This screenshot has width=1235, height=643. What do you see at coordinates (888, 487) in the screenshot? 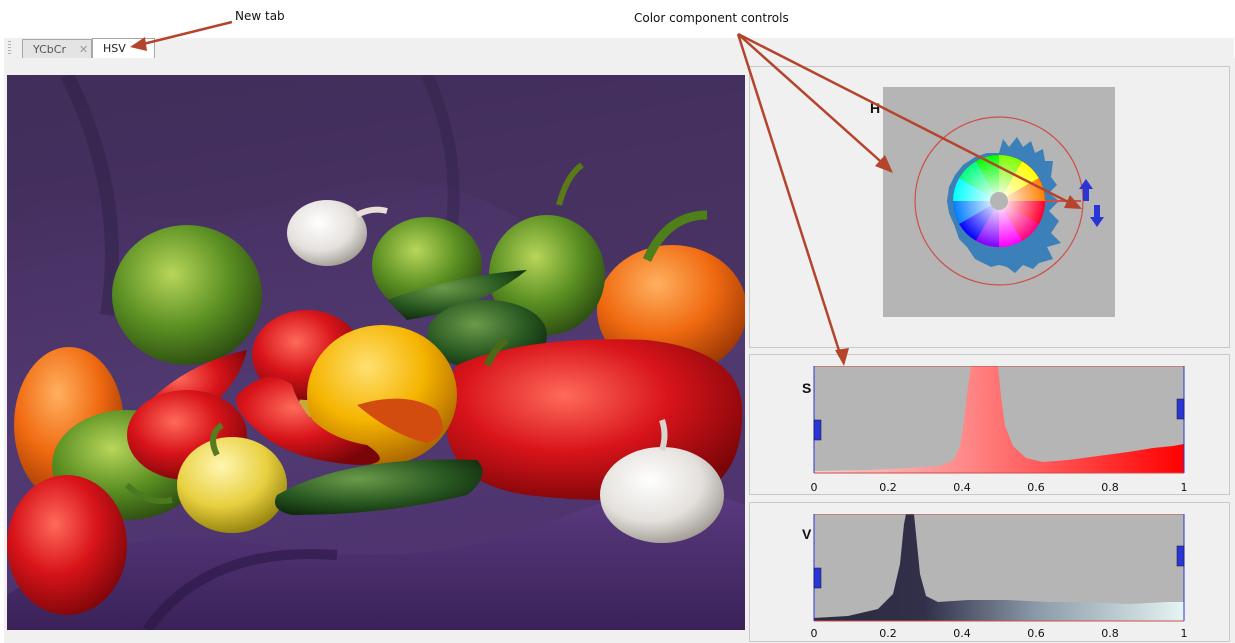
I see `s-tick: 0.2` at bounding box center [888, 487].